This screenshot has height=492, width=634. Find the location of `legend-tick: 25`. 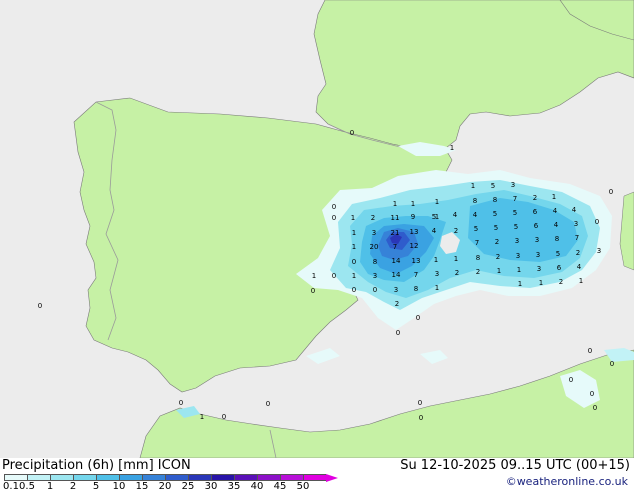

legend-tick: 25 is located at coordinates (188, 486).